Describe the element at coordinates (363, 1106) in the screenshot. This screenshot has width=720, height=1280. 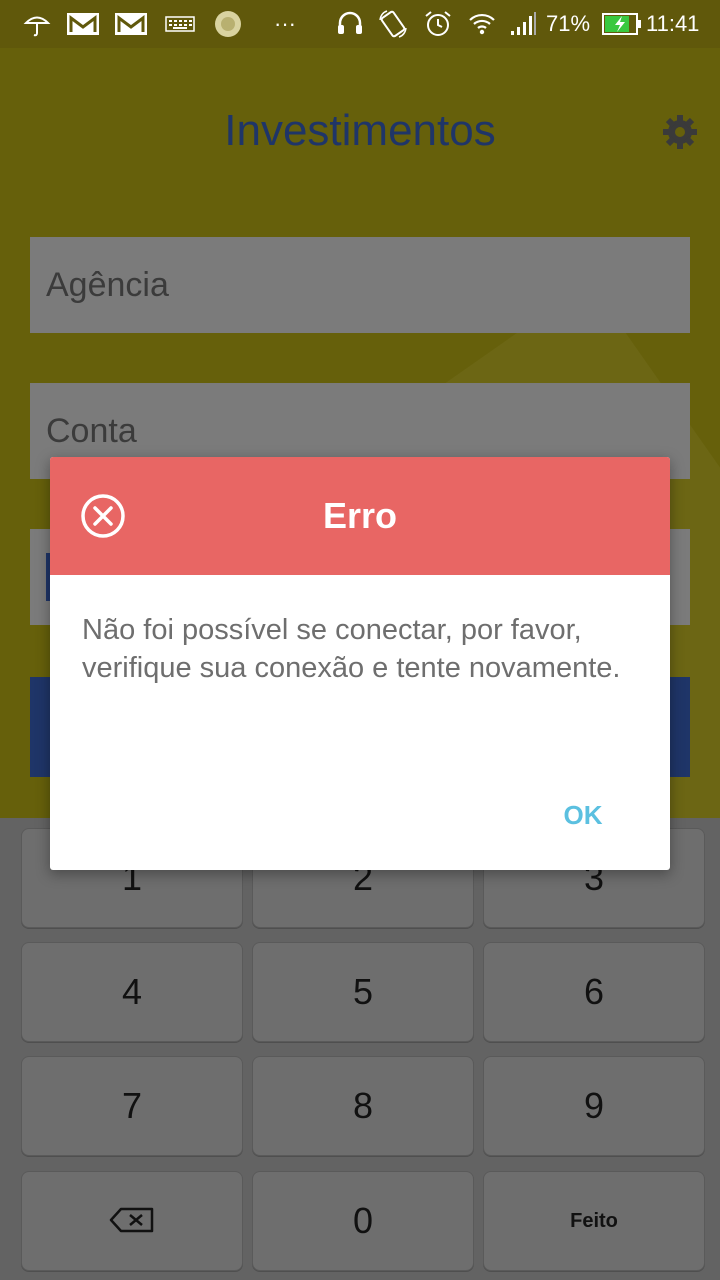
I see `key-8: 8` at that location.